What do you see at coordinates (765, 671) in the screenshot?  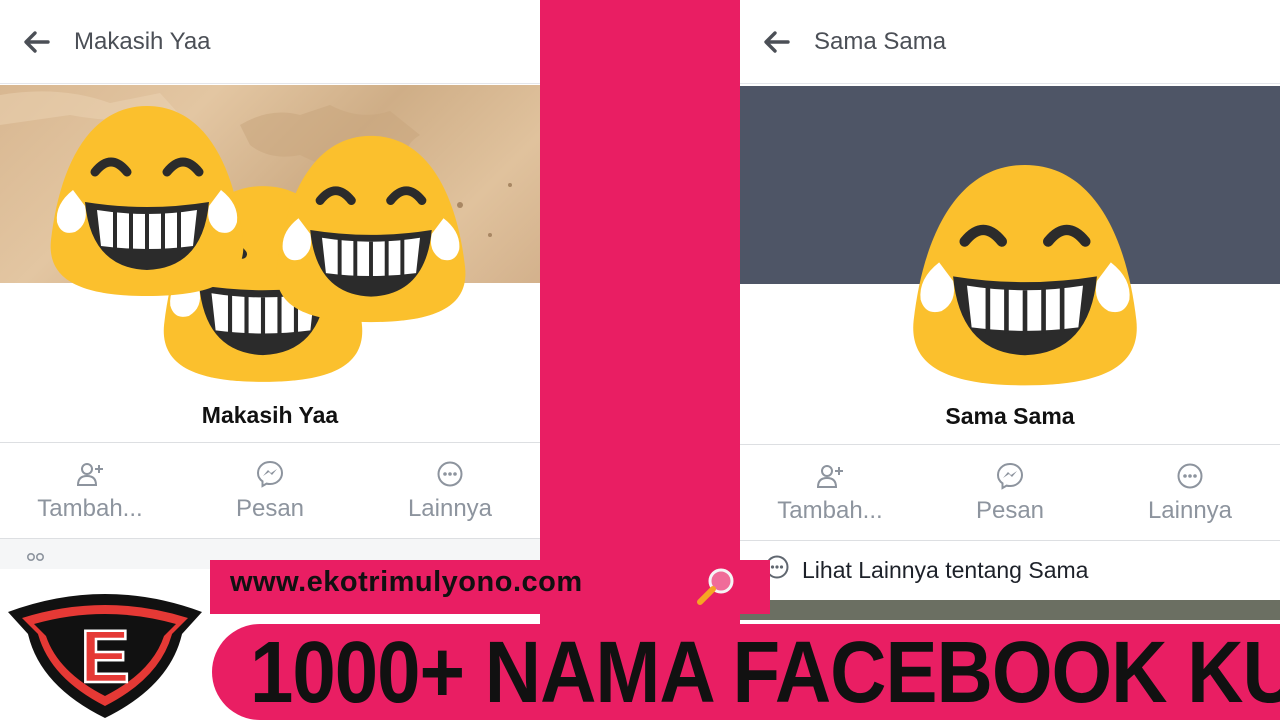 I see `banner-title: 1000+ NAMA FACEBOOK KUY` at bounding box center [765, 671].